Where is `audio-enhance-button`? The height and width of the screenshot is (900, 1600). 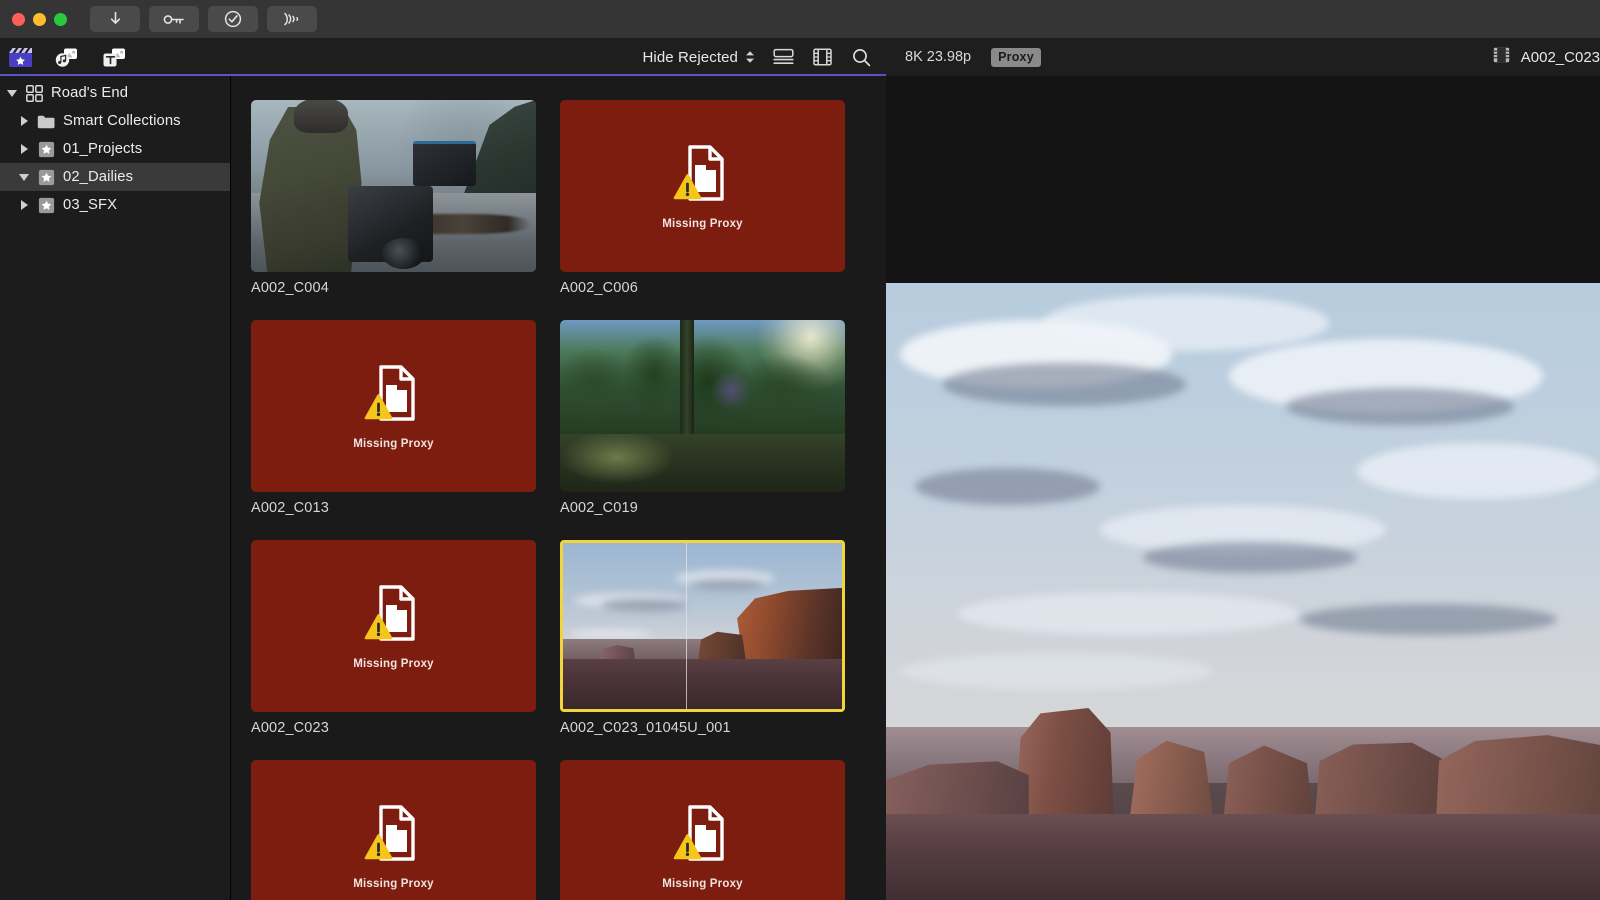
audio-enhance-button is located at coordinates (292, 19).